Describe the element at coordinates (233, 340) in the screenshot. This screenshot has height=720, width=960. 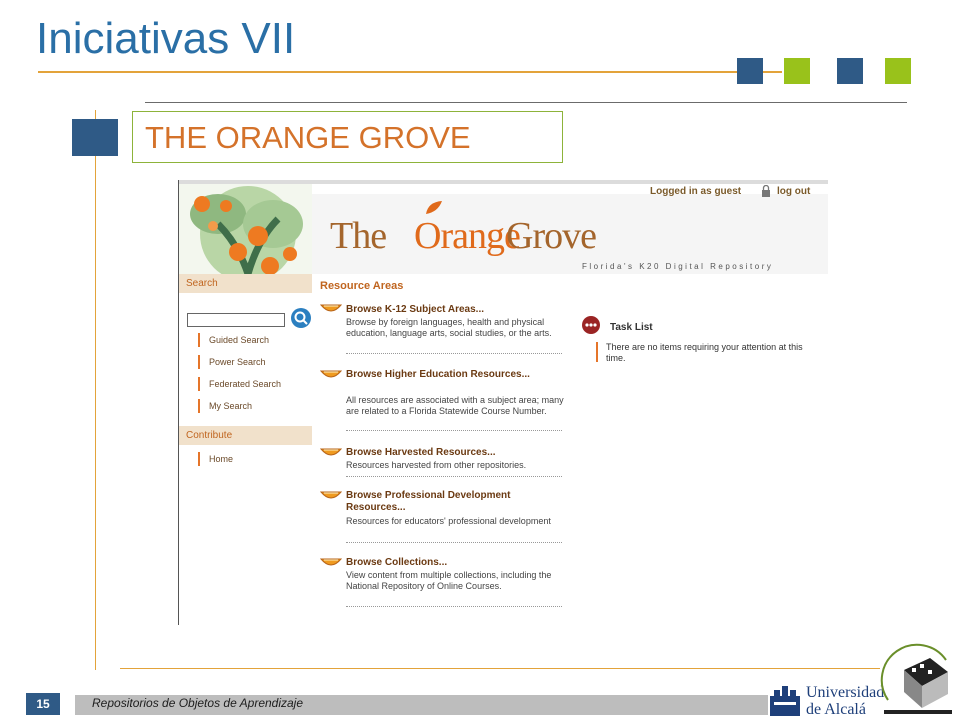
I see `sidebar-link-guided-search: Guided Search` at that location.